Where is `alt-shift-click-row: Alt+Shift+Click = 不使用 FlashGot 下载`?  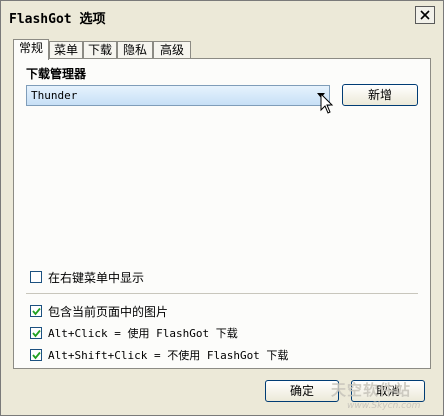 alt-shift-click-row: Alt+Shift+Click = 不使用 FlashGot 下载 is located at coordinates (159, 355).